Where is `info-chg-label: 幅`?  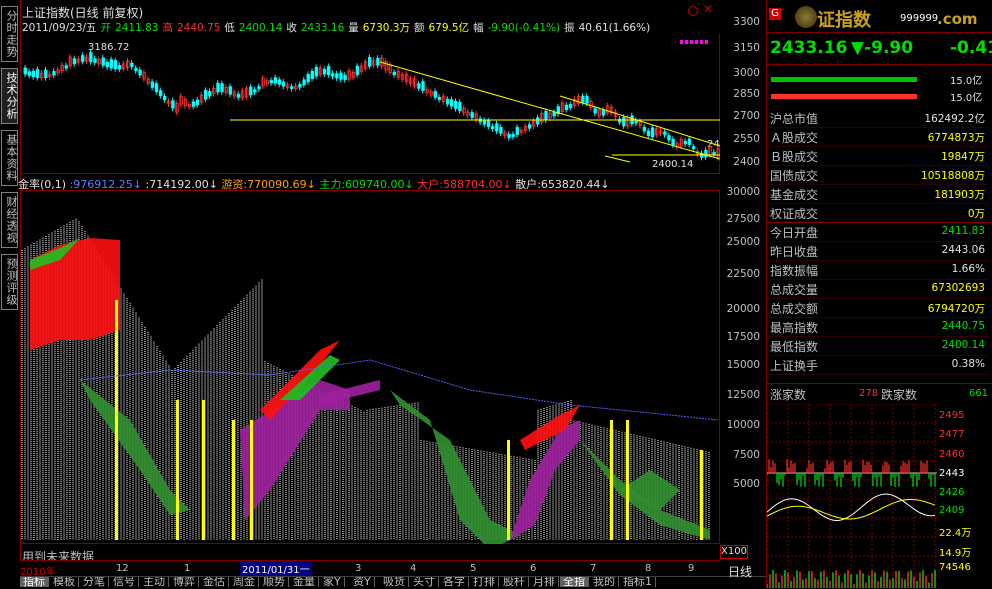
info-chg-label: 幅 is located at coordinates (478, 28).